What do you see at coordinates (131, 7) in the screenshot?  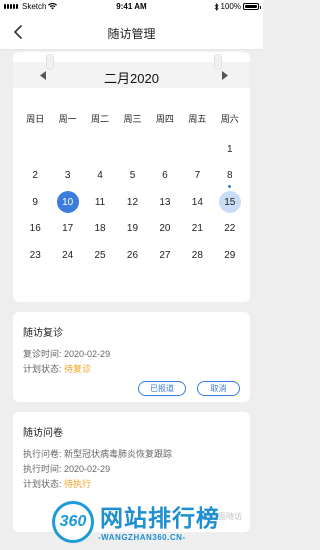 I see `status-bar: Sketch 9:41 AM 100%` at bounding box center [131, 7].